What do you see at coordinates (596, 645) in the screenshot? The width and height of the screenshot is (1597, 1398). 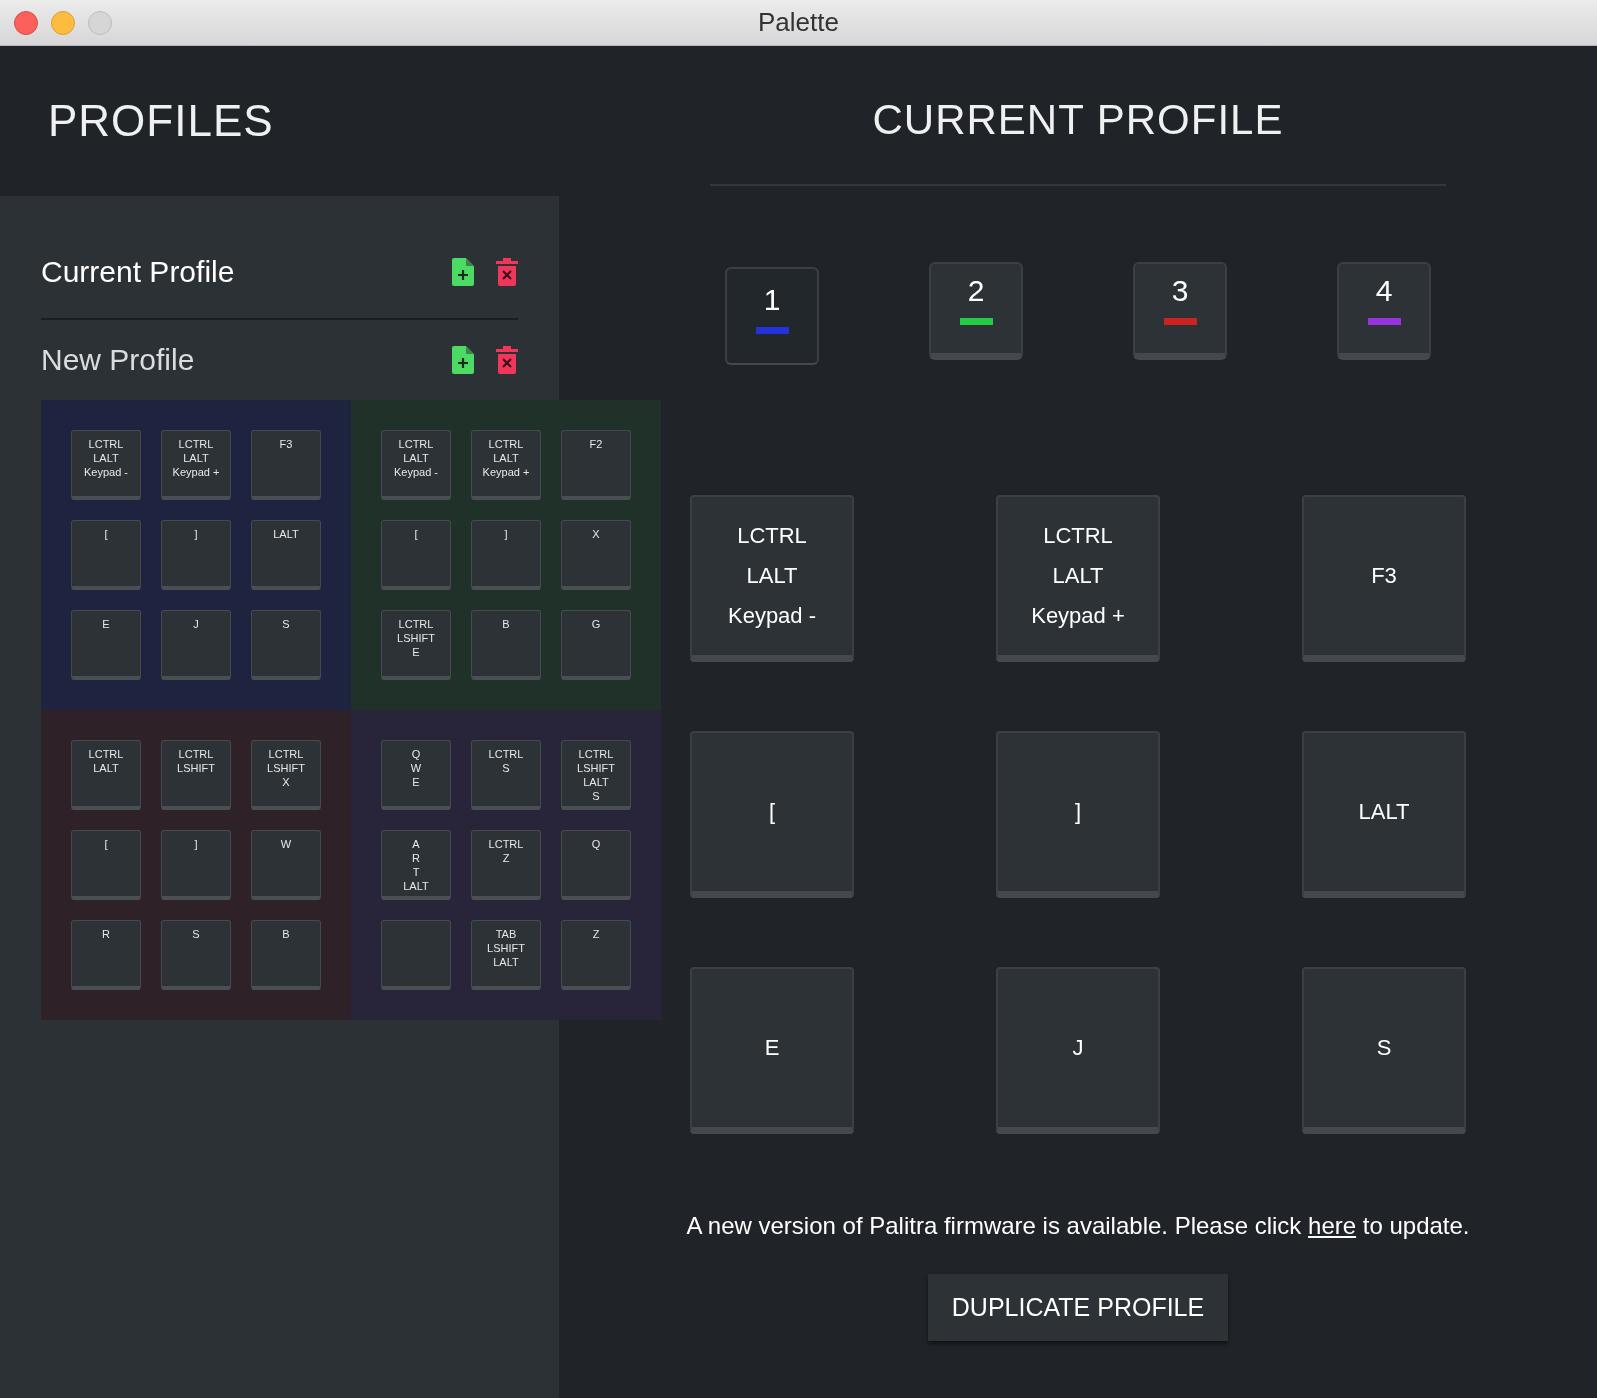 I see `mini-key: G` at bounding box center [596, 645].